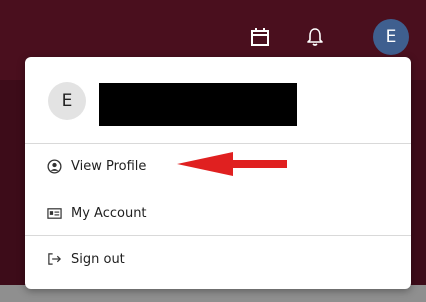 The height and width of the screenshot is (302, 426). Describe the element at coordinates (98, 259) in the screenshot. I see `sign-out-label: Sign out` at that location.